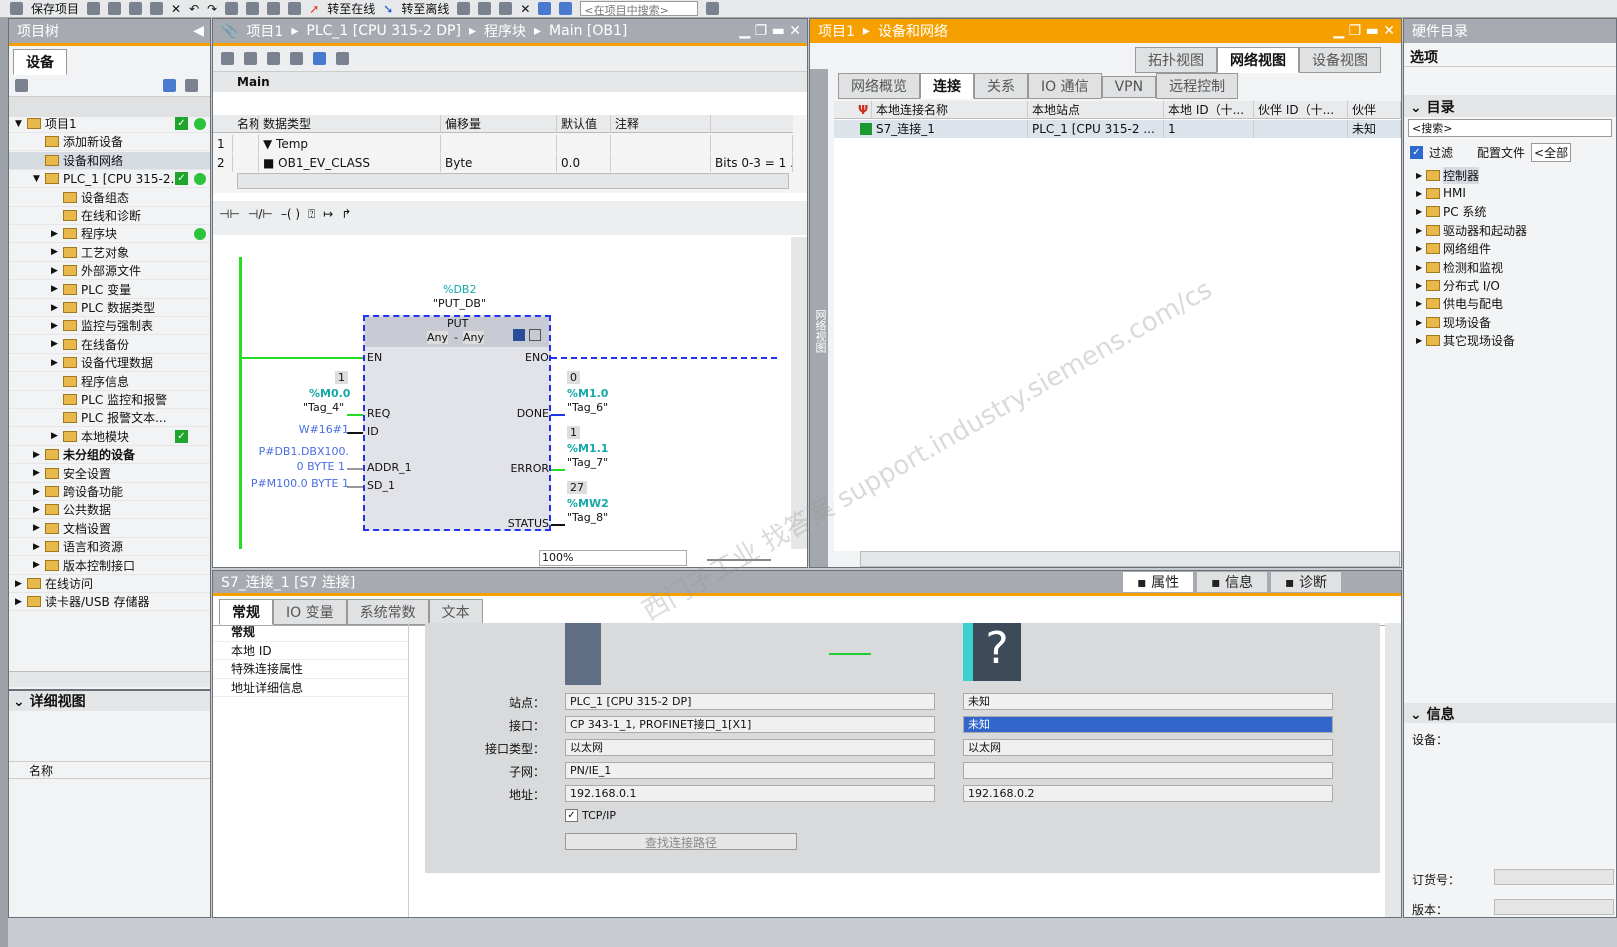 The width and height of the screenshot is (1617, 947). What do you see at coordinates (109, 345) in the screenshot?
I see `tree-item: ▶ 在线备份` at bounding box center [109, 345].